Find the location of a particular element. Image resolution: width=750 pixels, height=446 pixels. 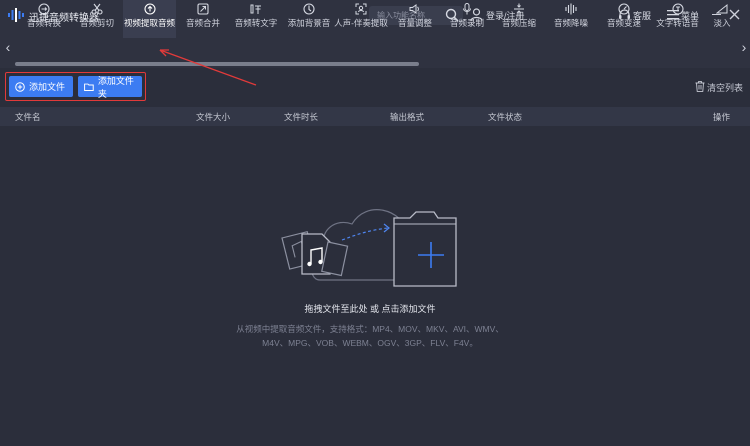

extract-icon is located at coordinates (149, 9).